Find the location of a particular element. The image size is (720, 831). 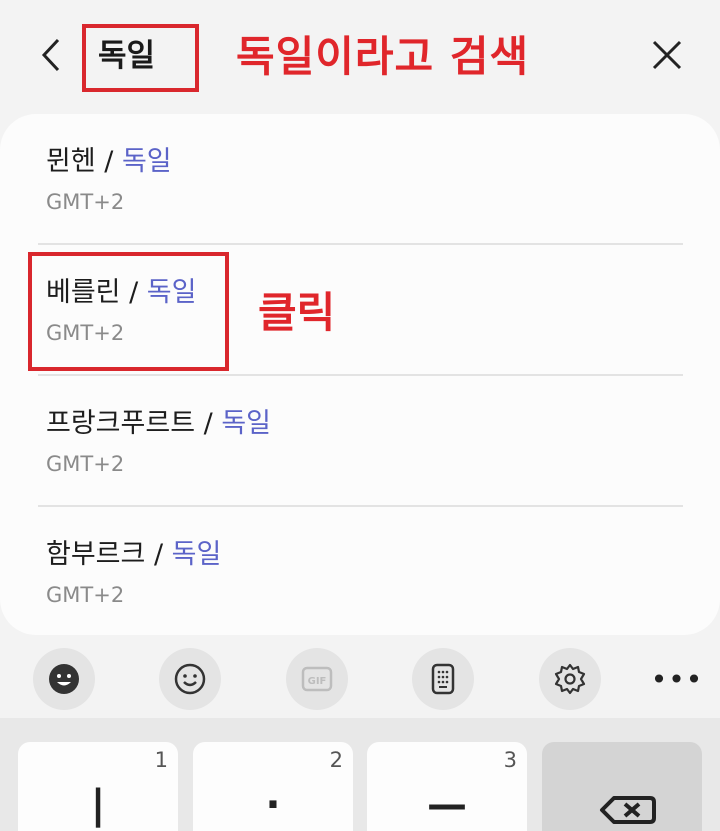

sticker-icon is located at coordinates (64, 679).